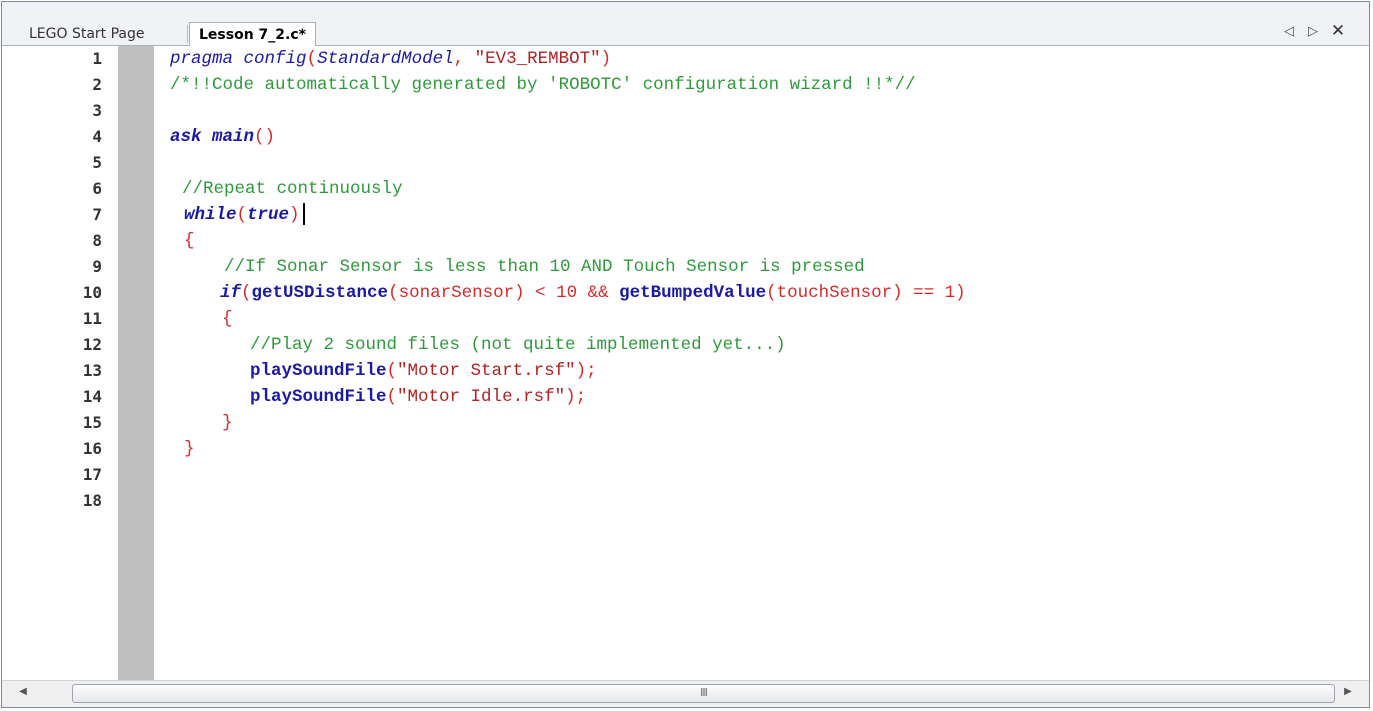 This screenshot has height=711, width=1373. Describe the element at coordinates (504, 293) in the screenshot. I see `expression: (sonarSensor) < 10 &&` at that location.